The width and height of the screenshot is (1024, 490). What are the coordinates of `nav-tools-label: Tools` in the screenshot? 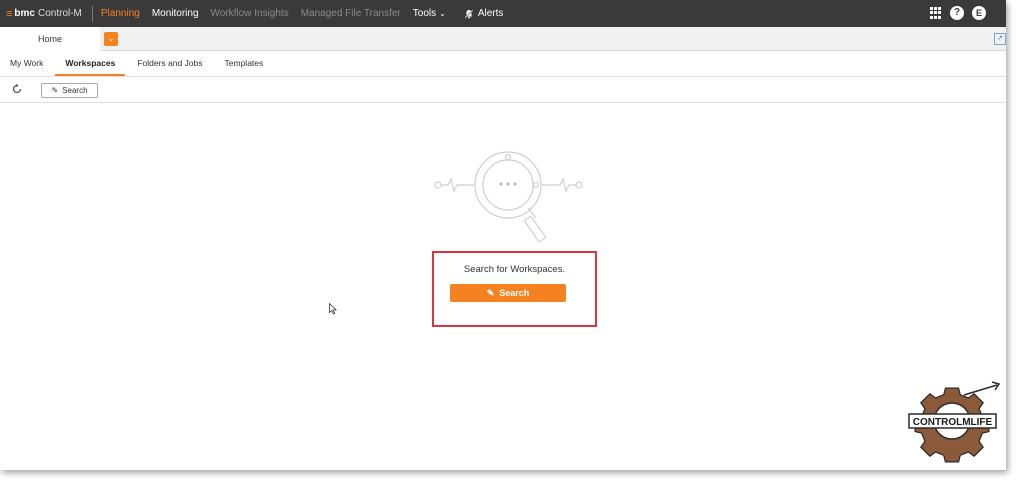 It's located at (424, 13).